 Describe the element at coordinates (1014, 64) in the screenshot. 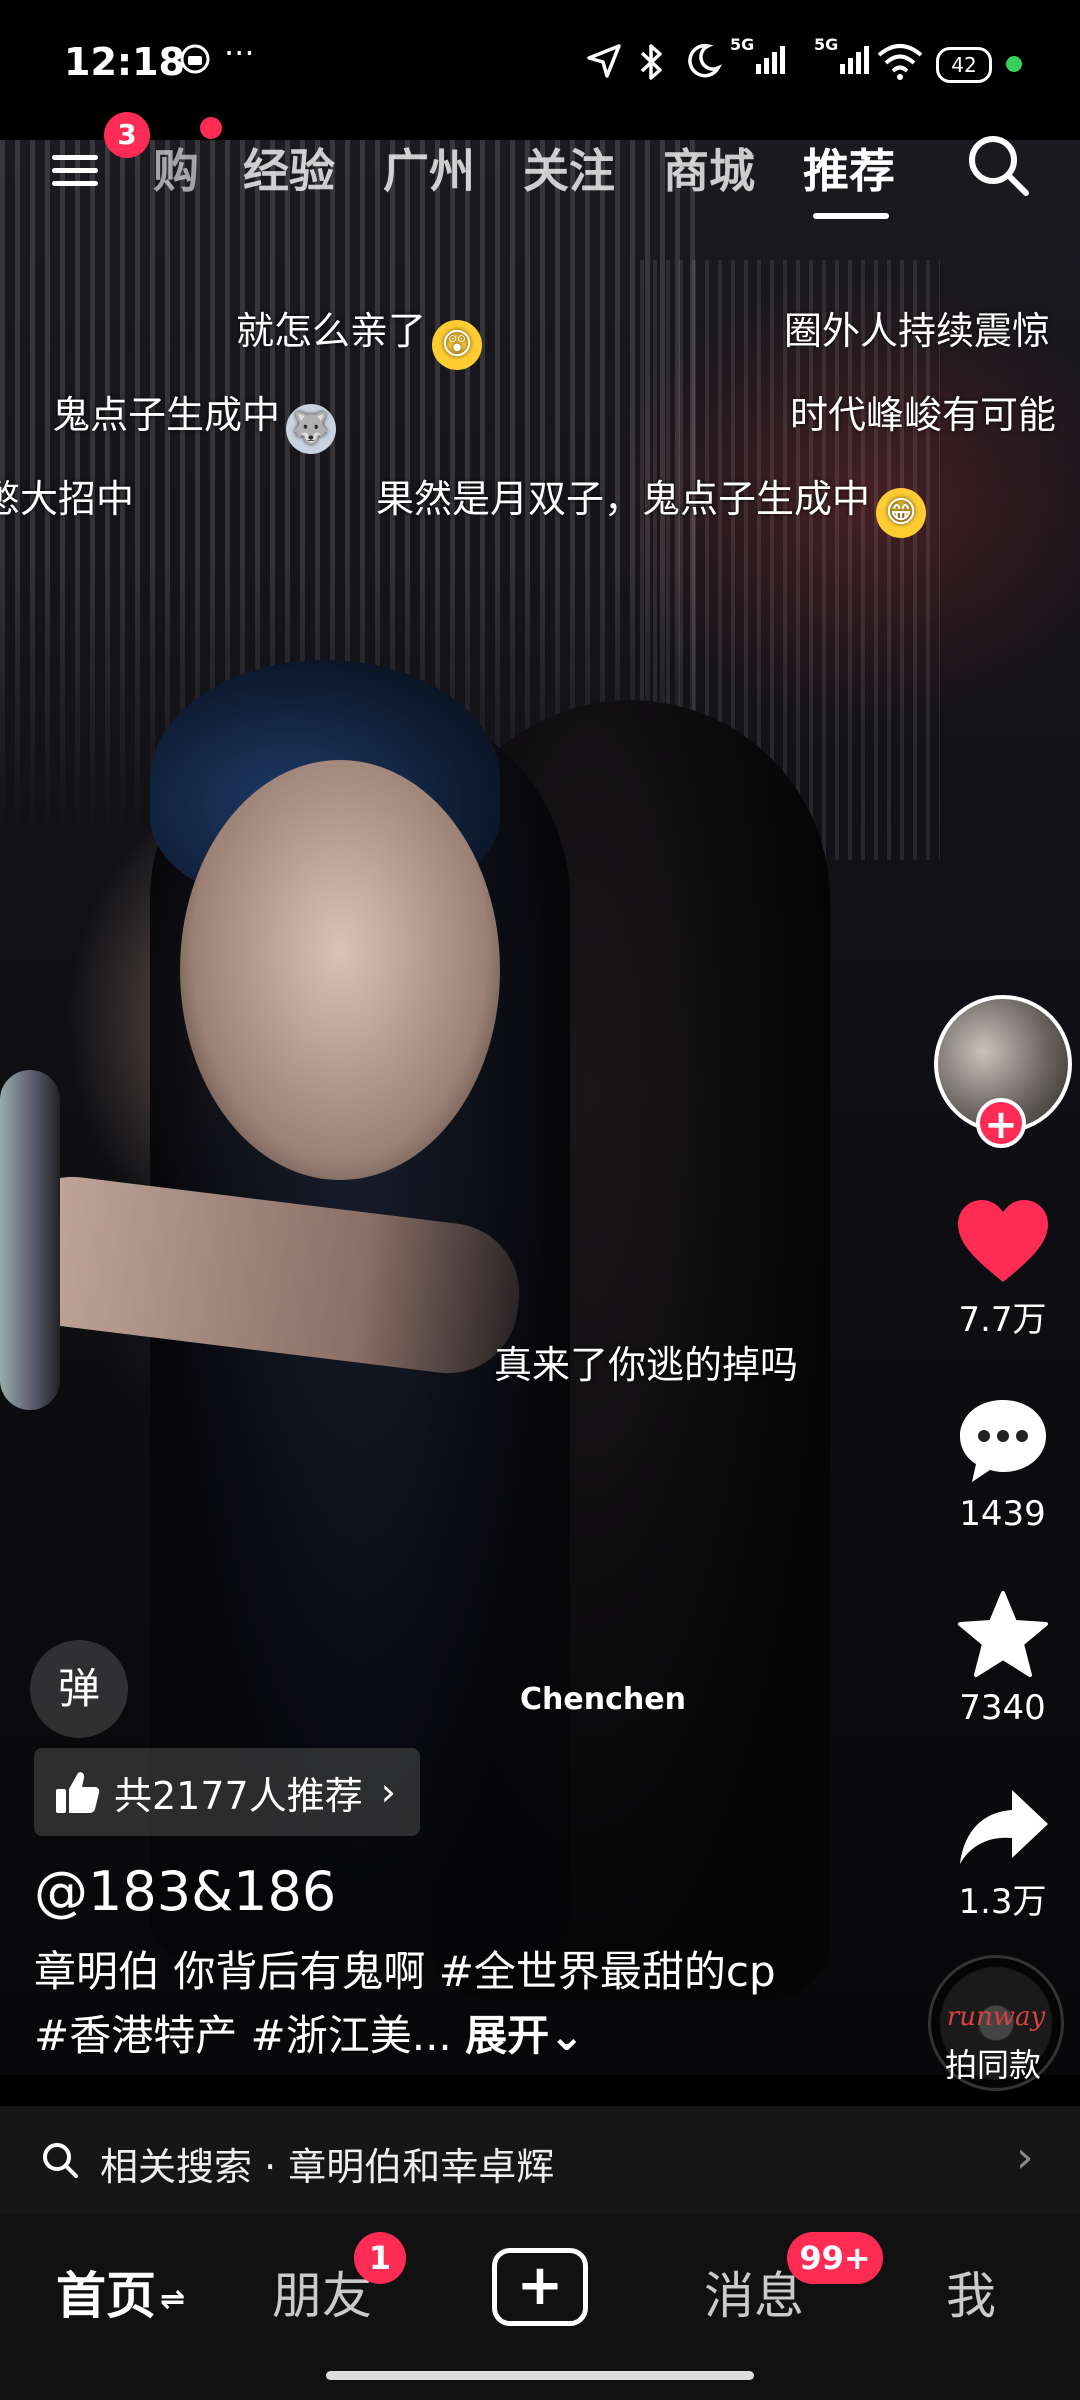

I see `charging-dot` at that location.